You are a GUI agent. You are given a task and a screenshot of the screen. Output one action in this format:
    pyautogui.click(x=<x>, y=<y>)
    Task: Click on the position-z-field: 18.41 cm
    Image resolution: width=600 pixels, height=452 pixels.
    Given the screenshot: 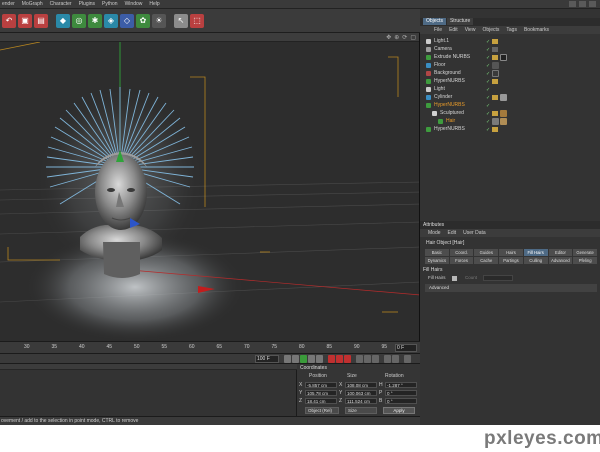 What is the action you would take?
    pyautogui.click(x=321, y=401)
    